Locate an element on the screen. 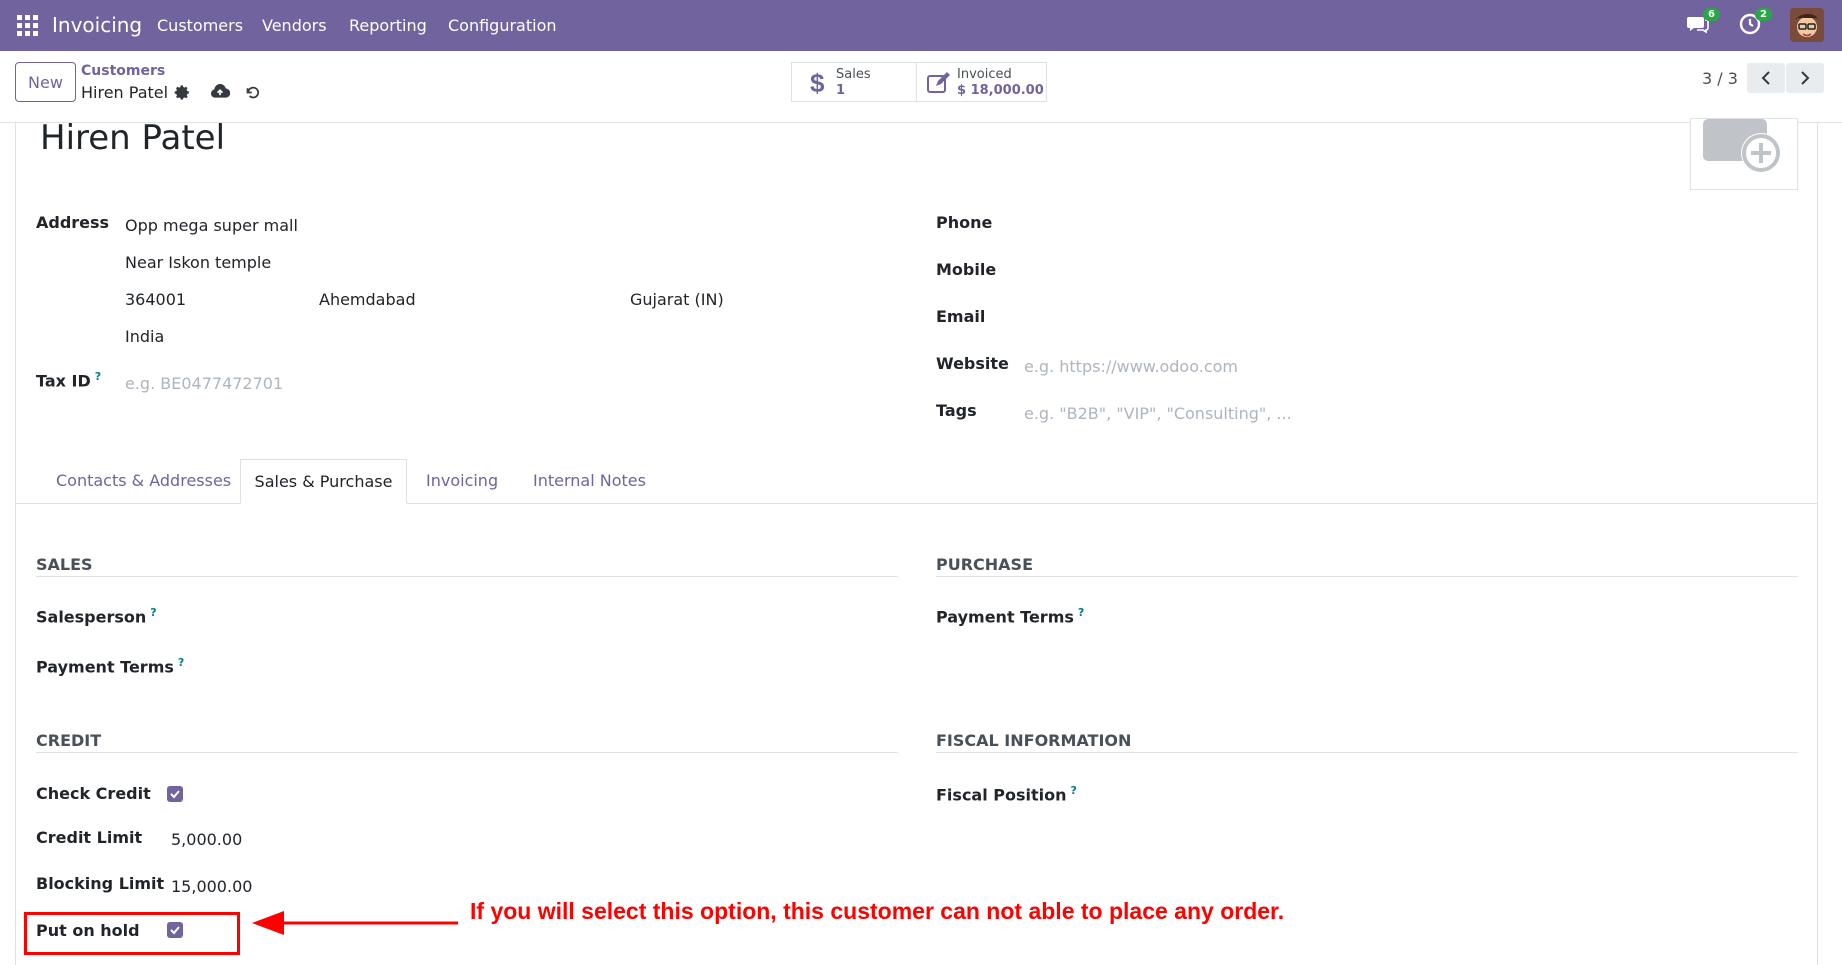  menu-vendors: Vendors is located at coordinates (294, 25).